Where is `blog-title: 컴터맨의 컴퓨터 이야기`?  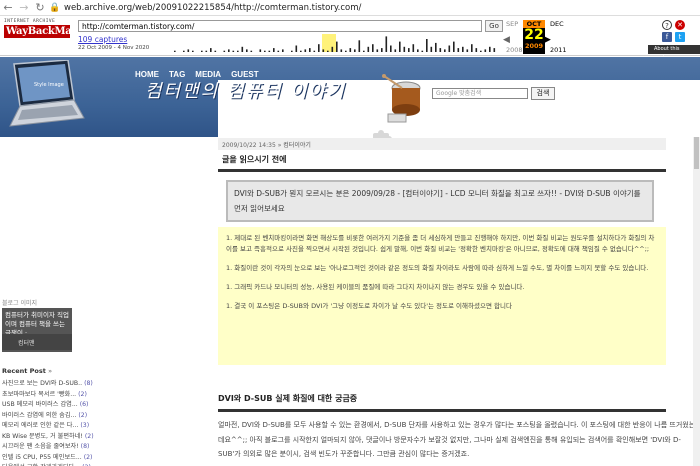 blog-title: 컴터맨의 컴퓨터 이야기 is located at coordinates (245, 90).